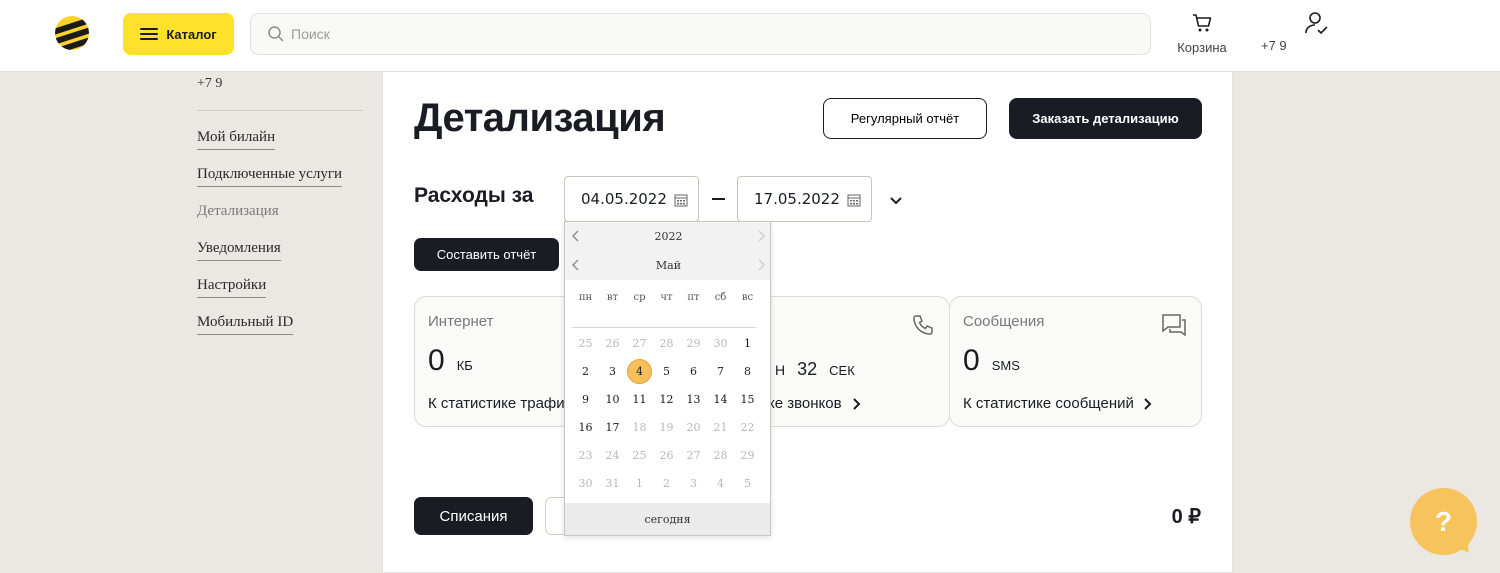 The width and height of the screenshot is (1500, 573). What do you see at coordinates (815, 403) in the screenshot?
I see `calls-stats-link: ке звонков` at bounding box center [815, 403].